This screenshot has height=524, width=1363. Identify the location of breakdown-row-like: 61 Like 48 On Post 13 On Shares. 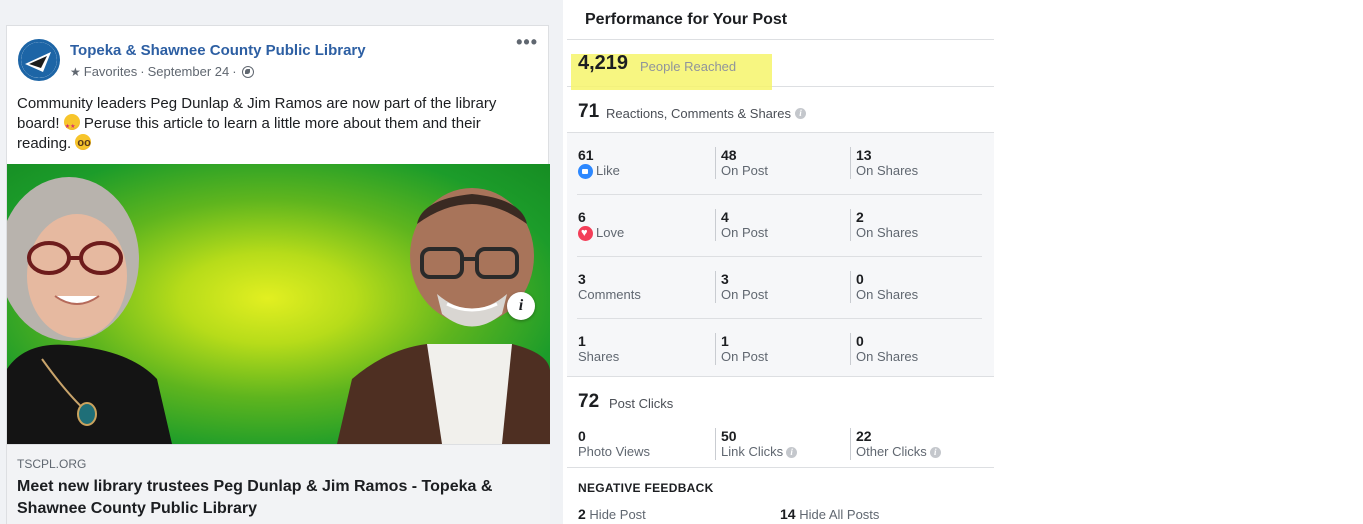
(779, 164).